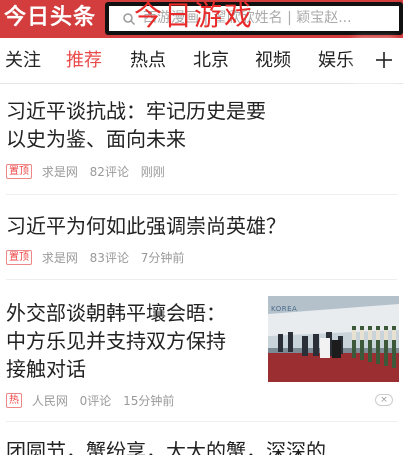 This screenshot has height=455, width=403. I want to click on plus-icon, so click(384, 60).